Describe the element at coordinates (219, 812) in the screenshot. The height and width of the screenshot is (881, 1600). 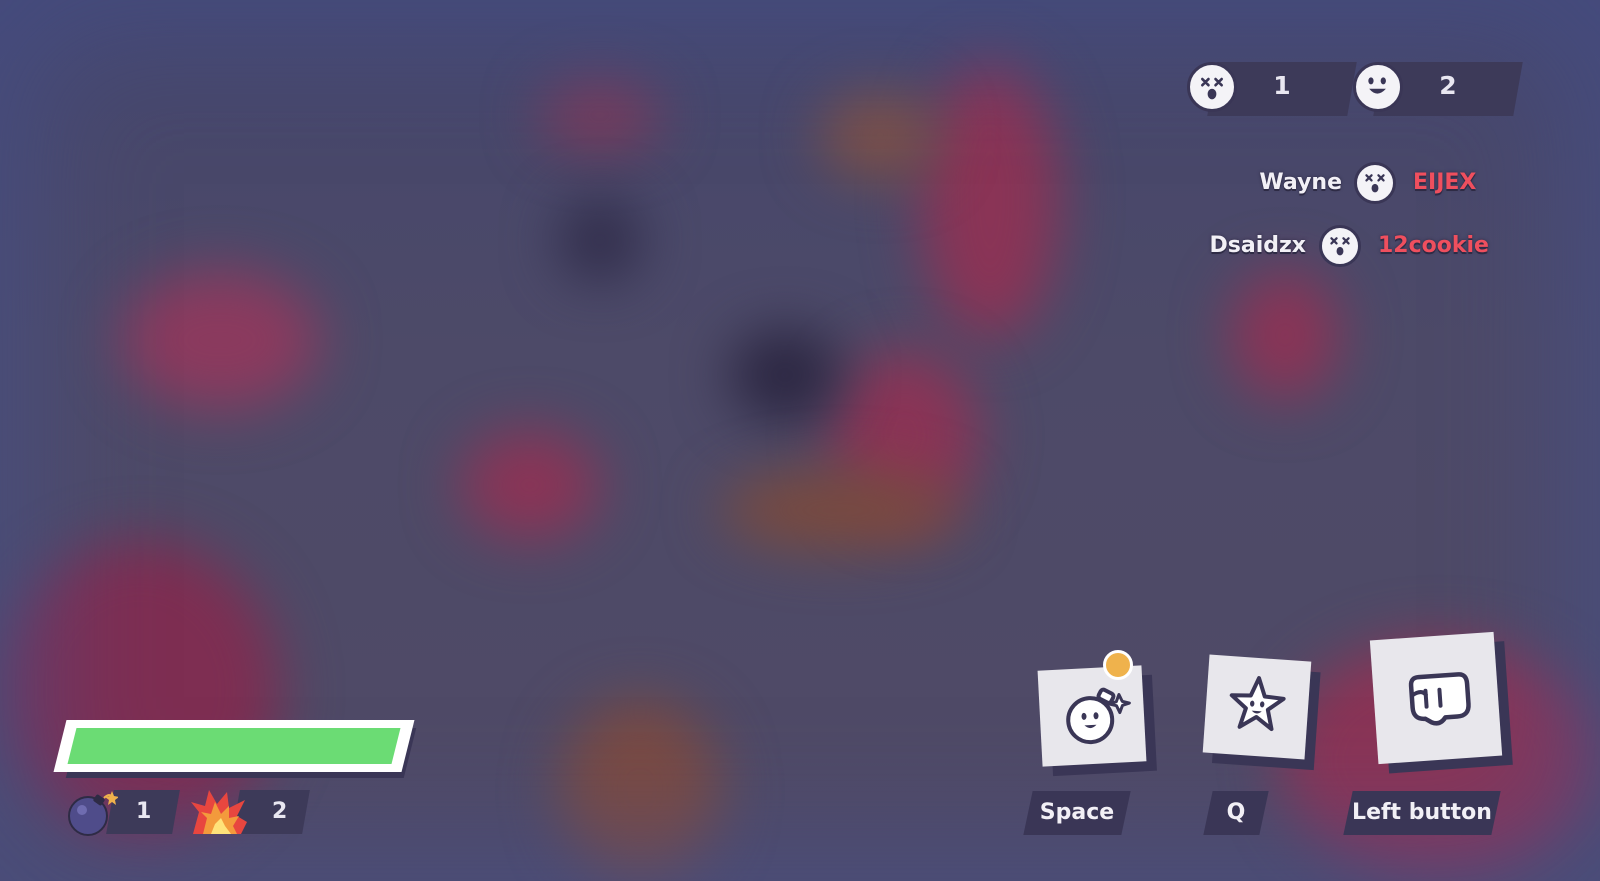
I see `explosion-icon` at that location.